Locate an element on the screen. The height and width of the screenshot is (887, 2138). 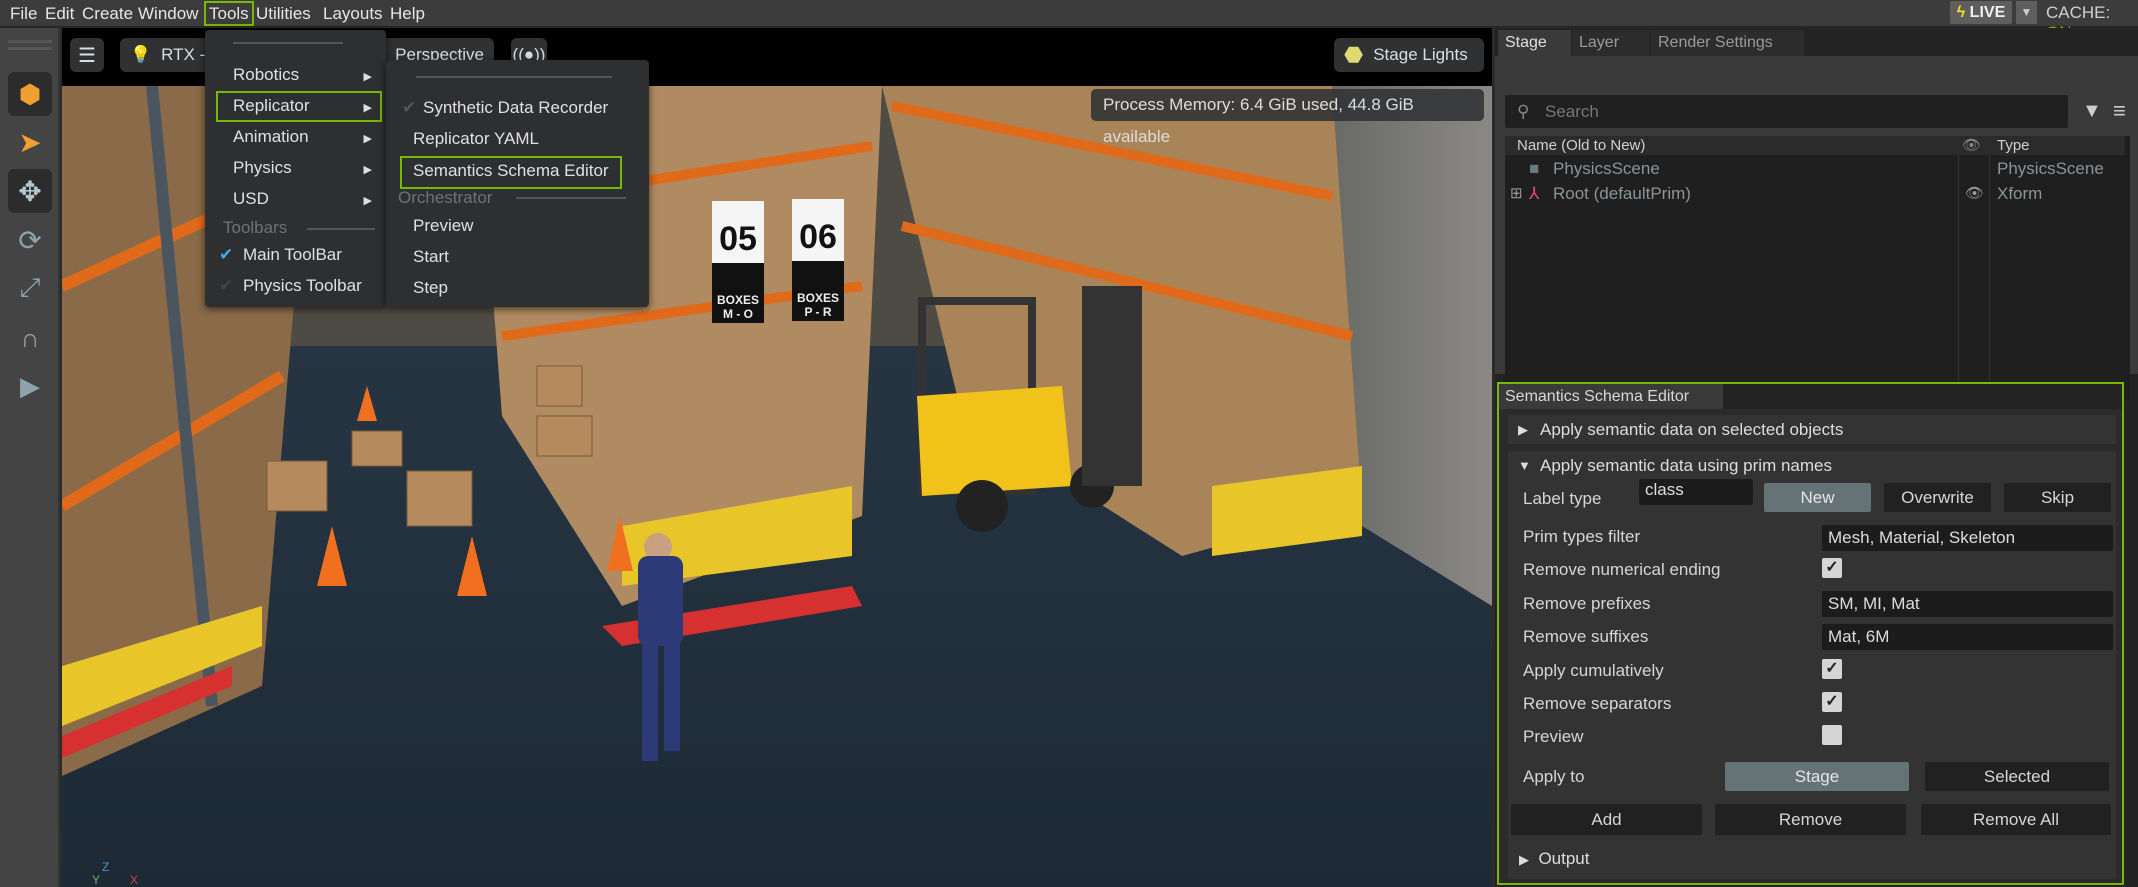
select-arrow-icon: ➤ is located at coordinates (30, 142).